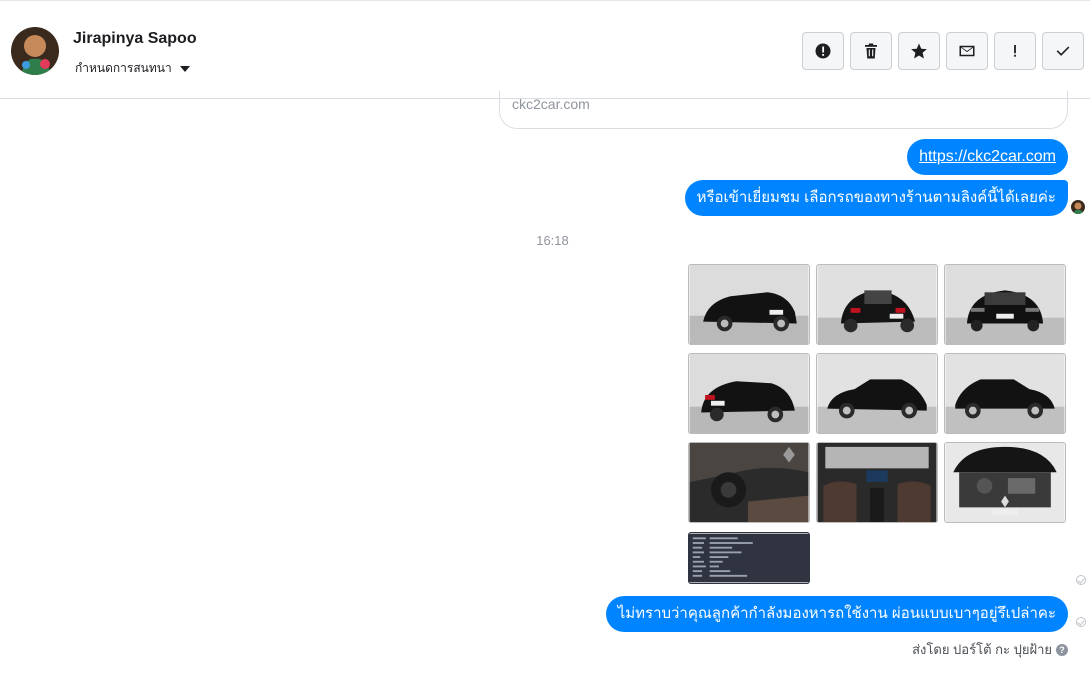 The height and width of the screenshot is (683, 1090). Describe the element at coordinates (982, 649) in the screenshot. I see `sent-by-text: ส่งโดย ปอร์โต้ กะ ปุยฝ้าย` at that location.